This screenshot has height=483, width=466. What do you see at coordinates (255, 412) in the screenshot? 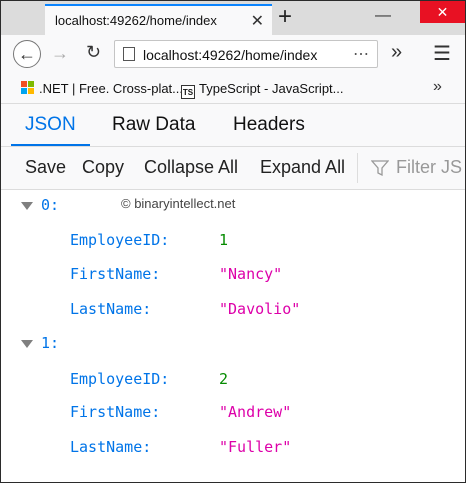
I see `field-value-string: "Andrew"` at bounding box center [255, 412].